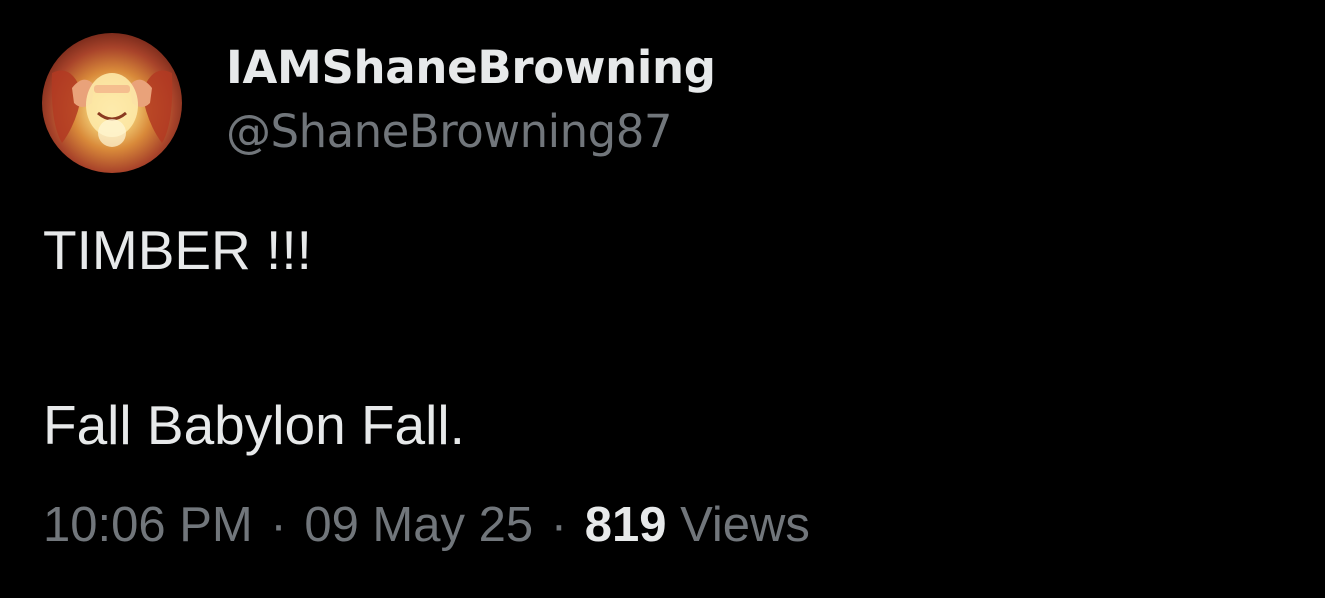 The height and width of the screenshot is (598, 1325). What do you see at coordinates (148, 525) in the screenshot?
I see `tweet-time: 10:06 PM` at bounding box center [148, 525].